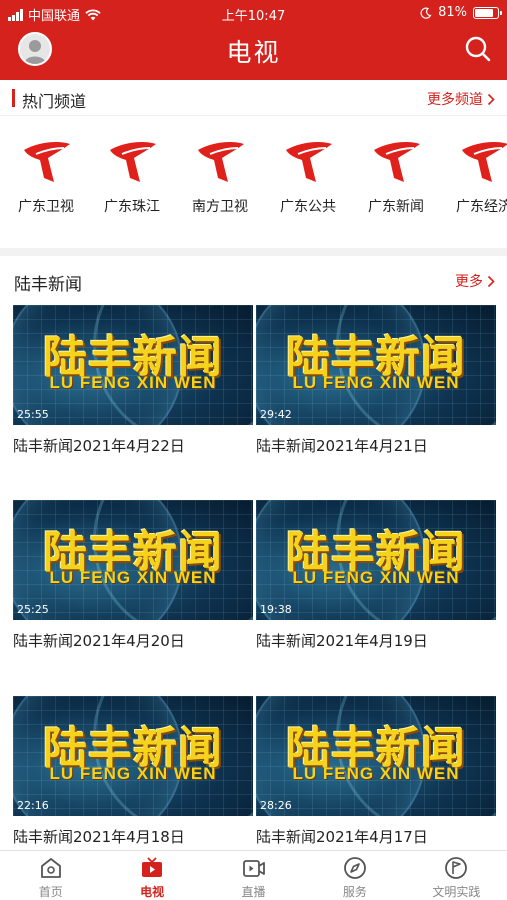 This screenshot has height=900, width=507. Describe the element at coordinates (253, 52) in the screenshot. I see `page-title: 电视` at that location.